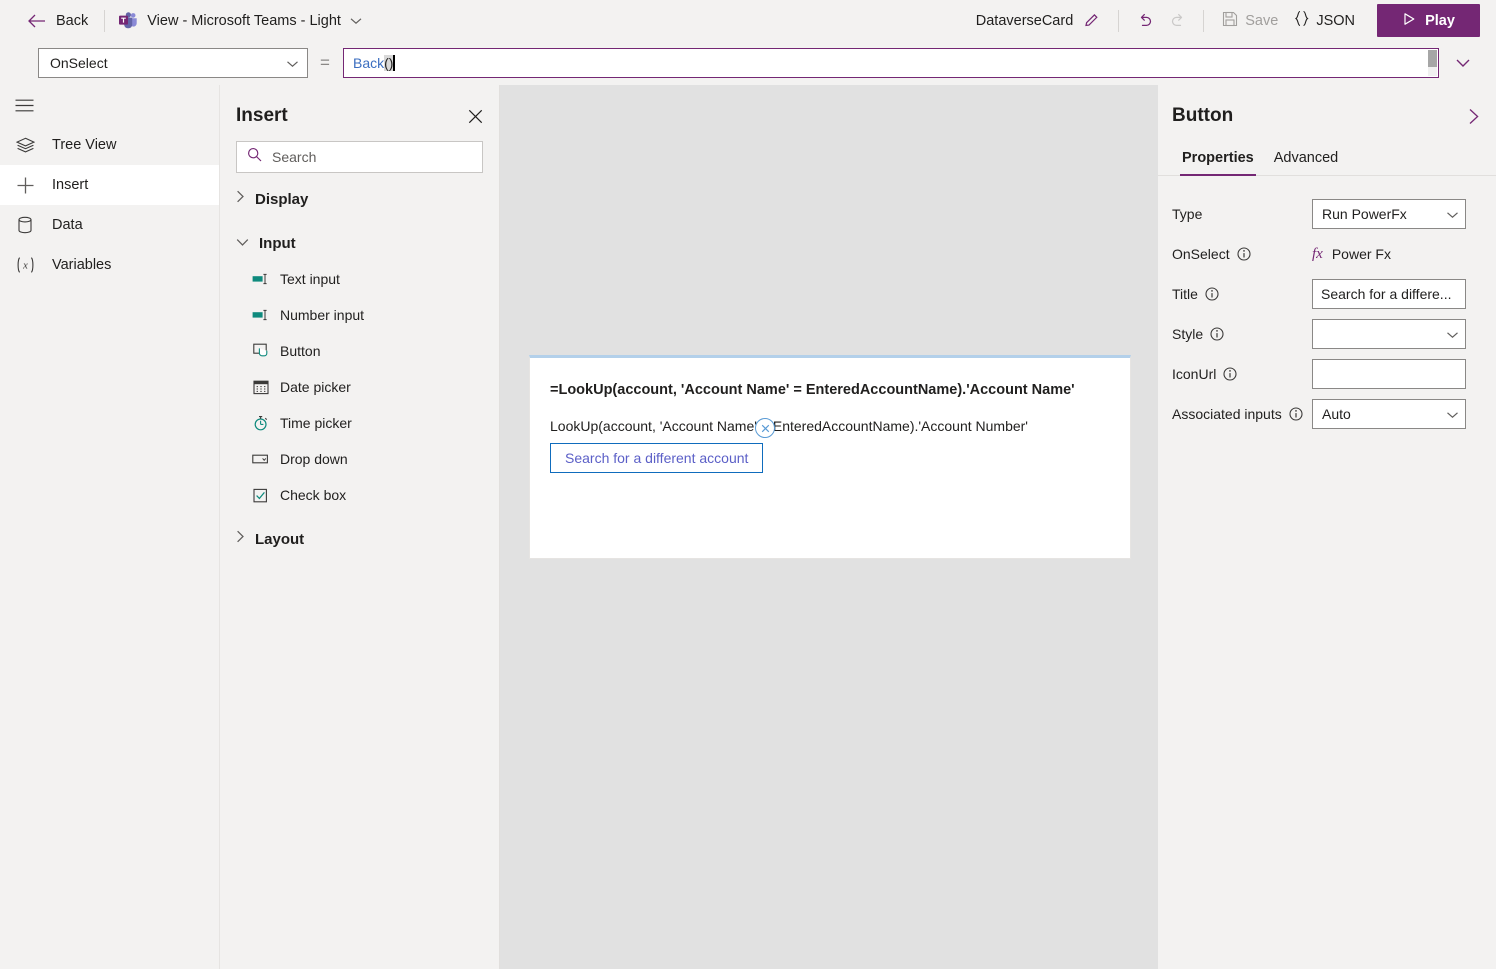 The width and height of the screenshot is (1496, 969). Describe the element at coordinates (891, 63) in the screenshot. I see `formula-input: Back()` at that location.